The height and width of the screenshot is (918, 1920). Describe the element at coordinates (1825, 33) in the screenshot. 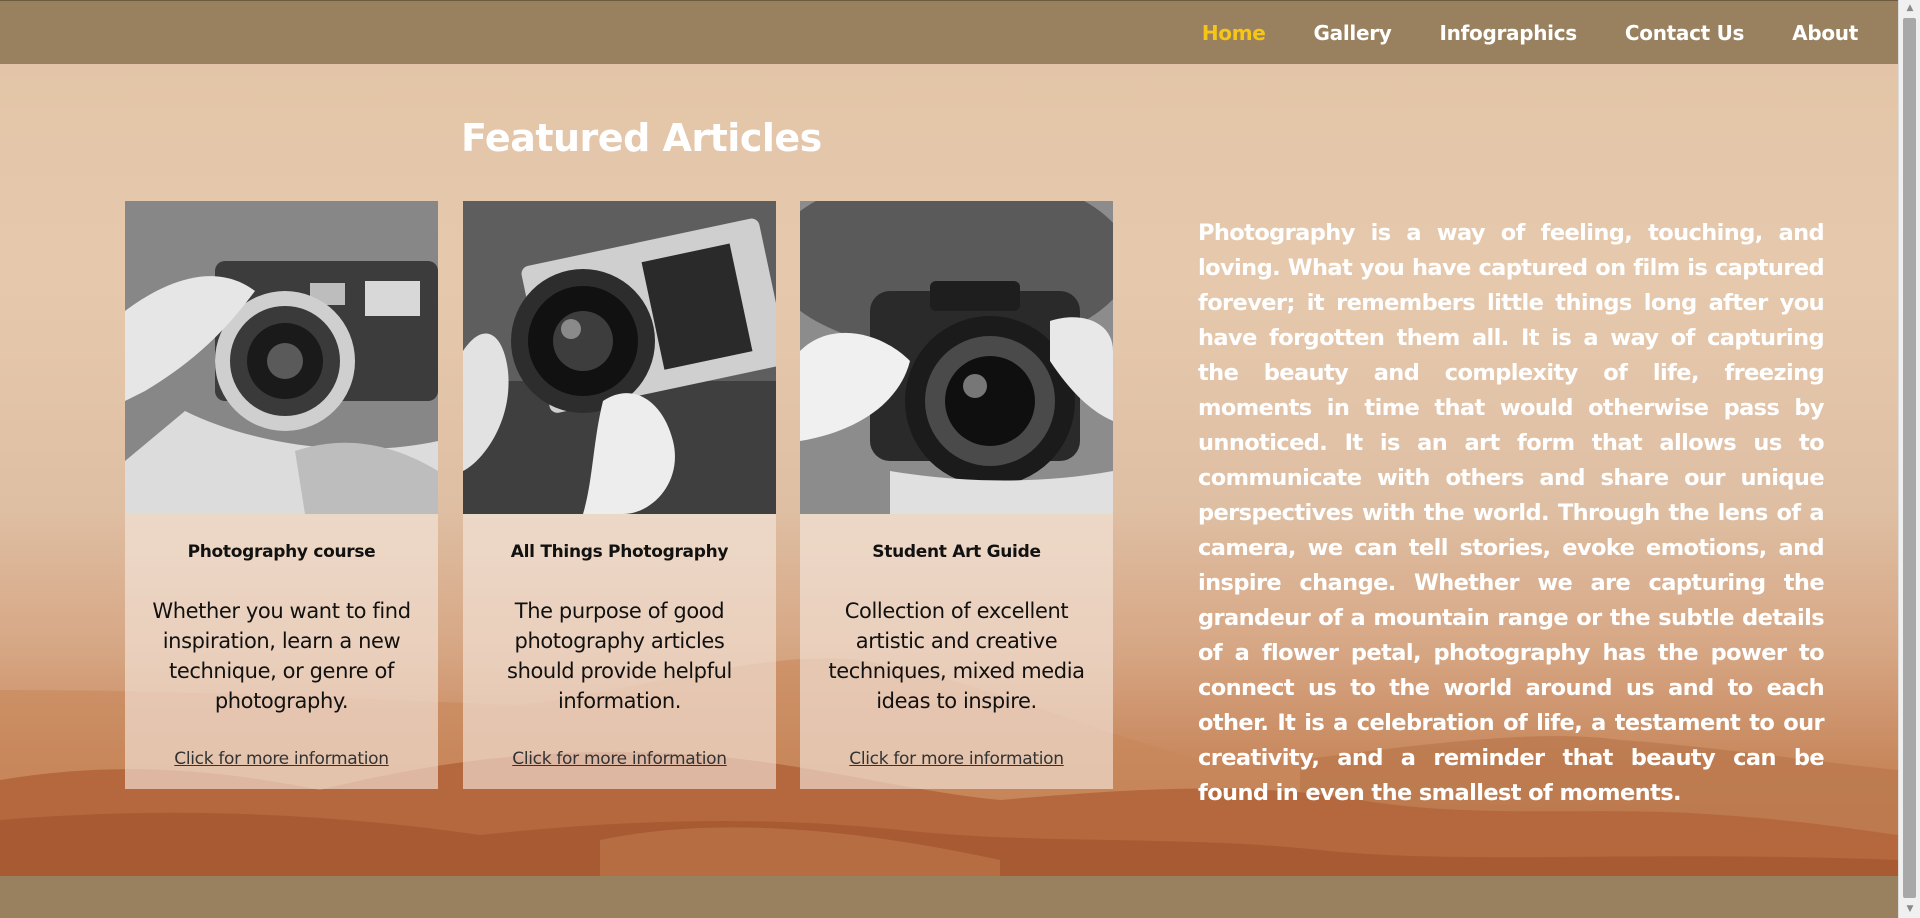

I see `nav-about: About` at that location.